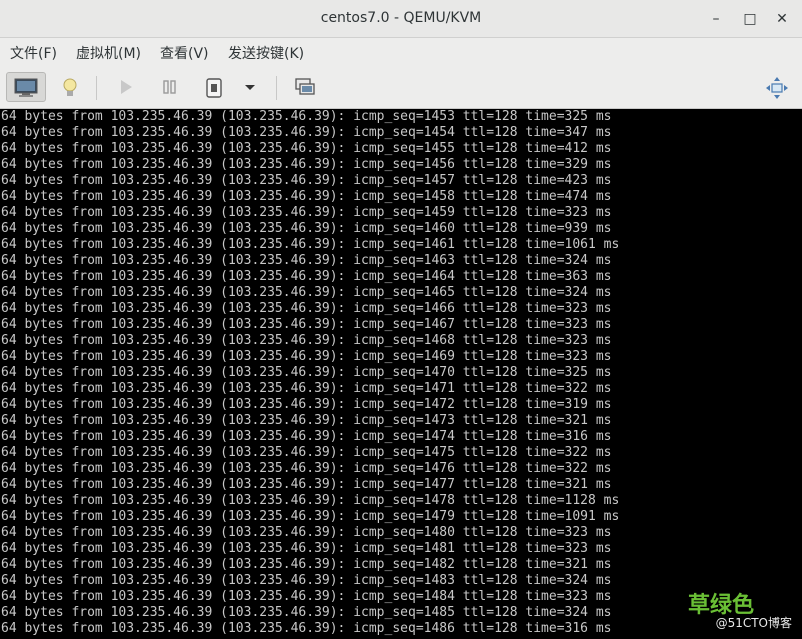 The height and width of the screenshot is (639, 802). I want to click on run-icon, so click(126, 87).